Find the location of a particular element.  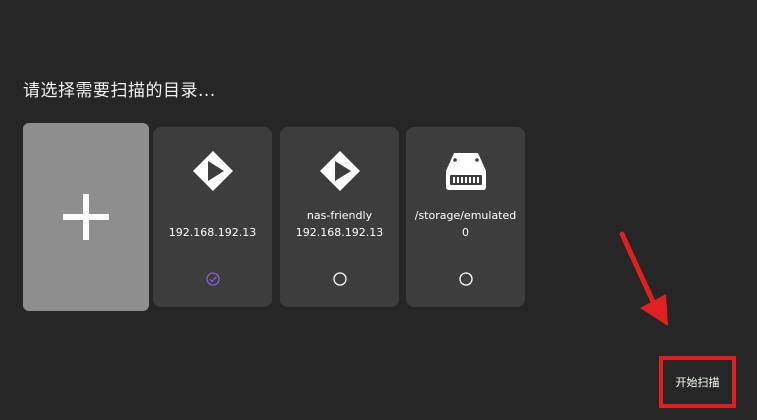

hard-drive-icon is located at coordinates (466, 171).